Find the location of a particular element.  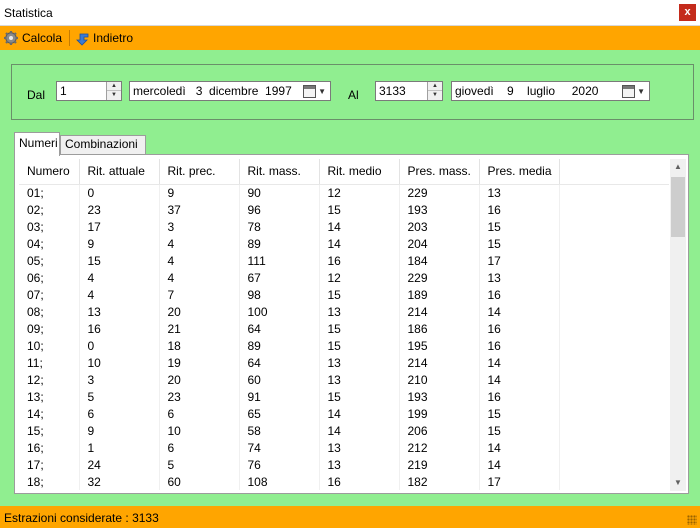

table-cell: 24 is located at coordinates (119, 464).